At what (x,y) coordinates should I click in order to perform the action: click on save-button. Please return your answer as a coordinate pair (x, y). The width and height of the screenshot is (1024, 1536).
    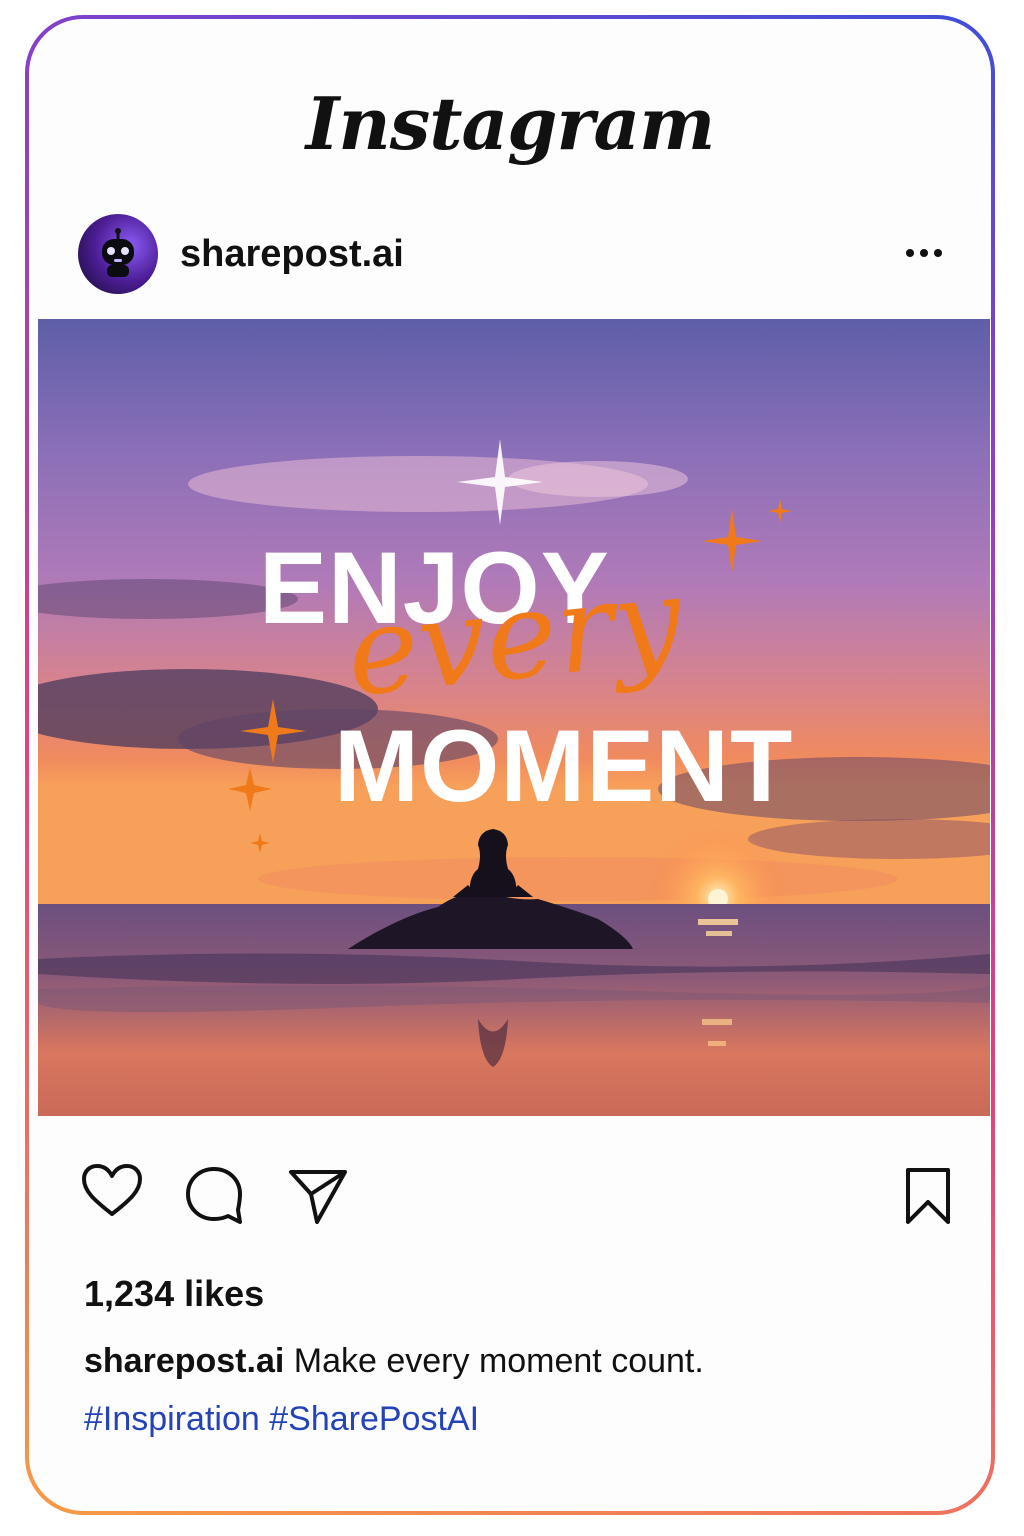
    Looking at the image, I should click on (928, 1196).